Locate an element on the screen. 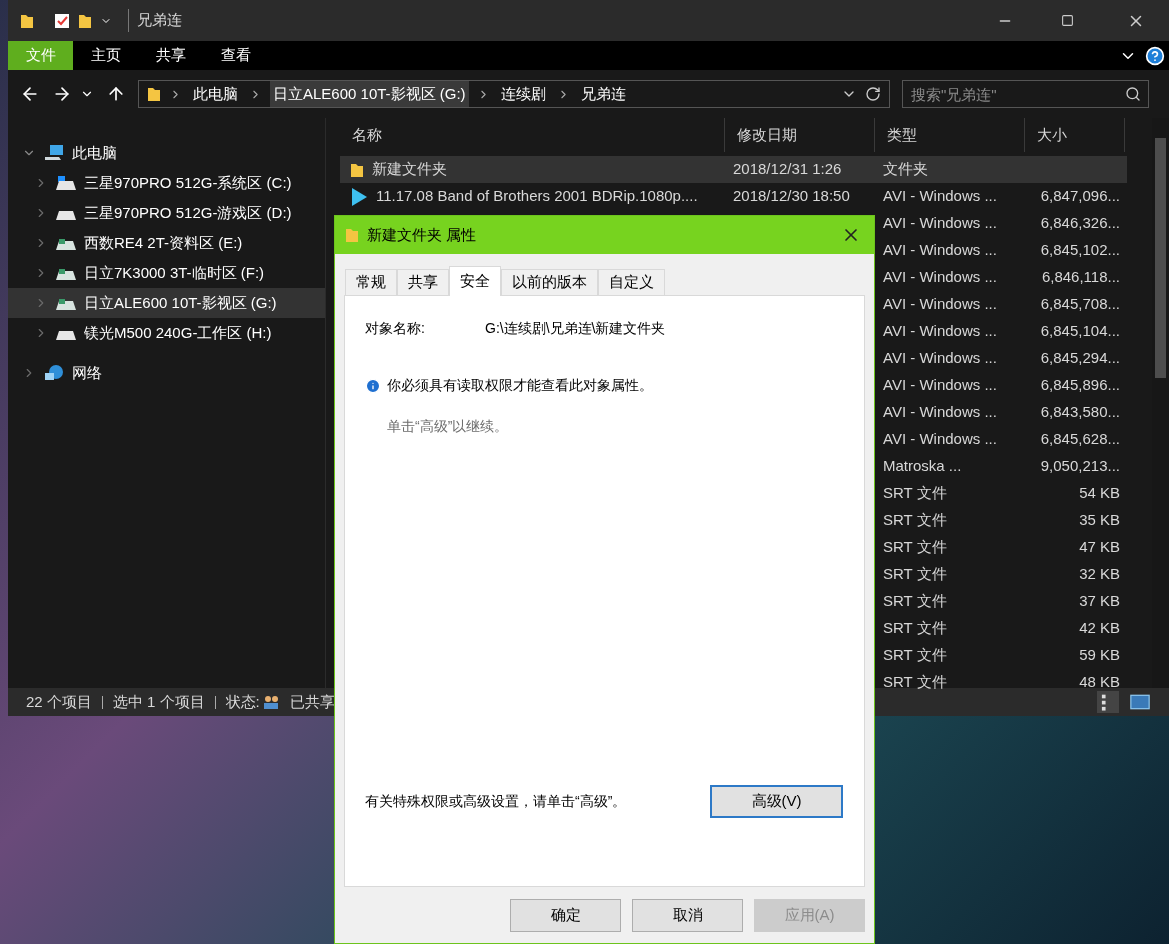 This screenshot has height=944, width=1169. advanced-button: 高级(V) is located at coordinates (776, 801).